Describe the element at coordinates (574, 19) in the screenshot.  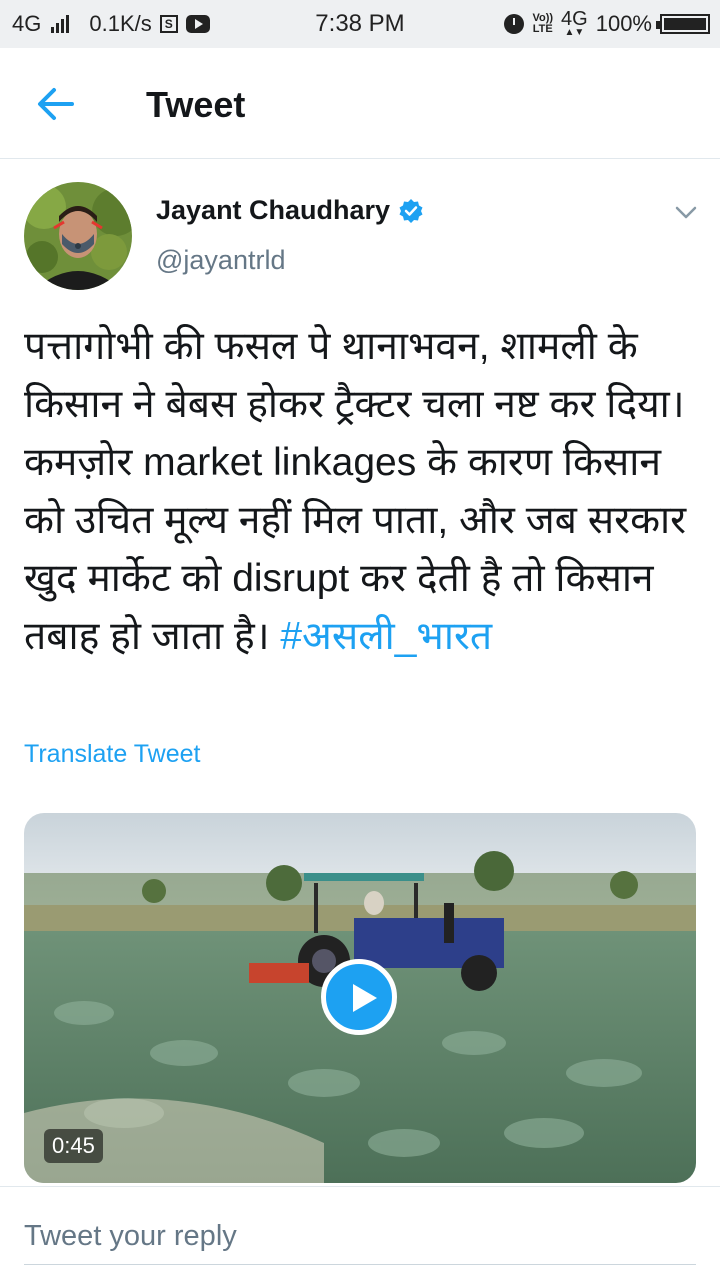
I see `network-right: 4G` at that location.